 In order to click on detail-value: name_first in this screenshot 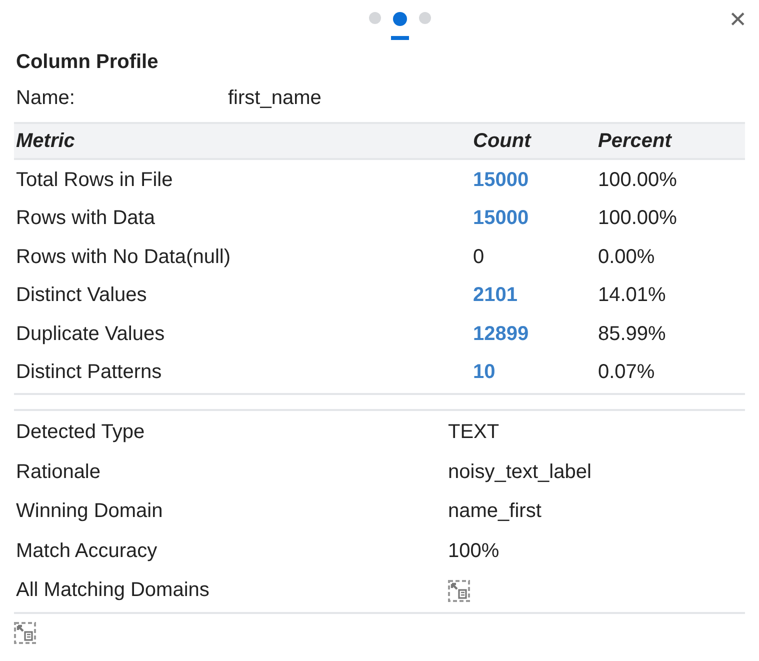, I will do `click(495, 512)`.